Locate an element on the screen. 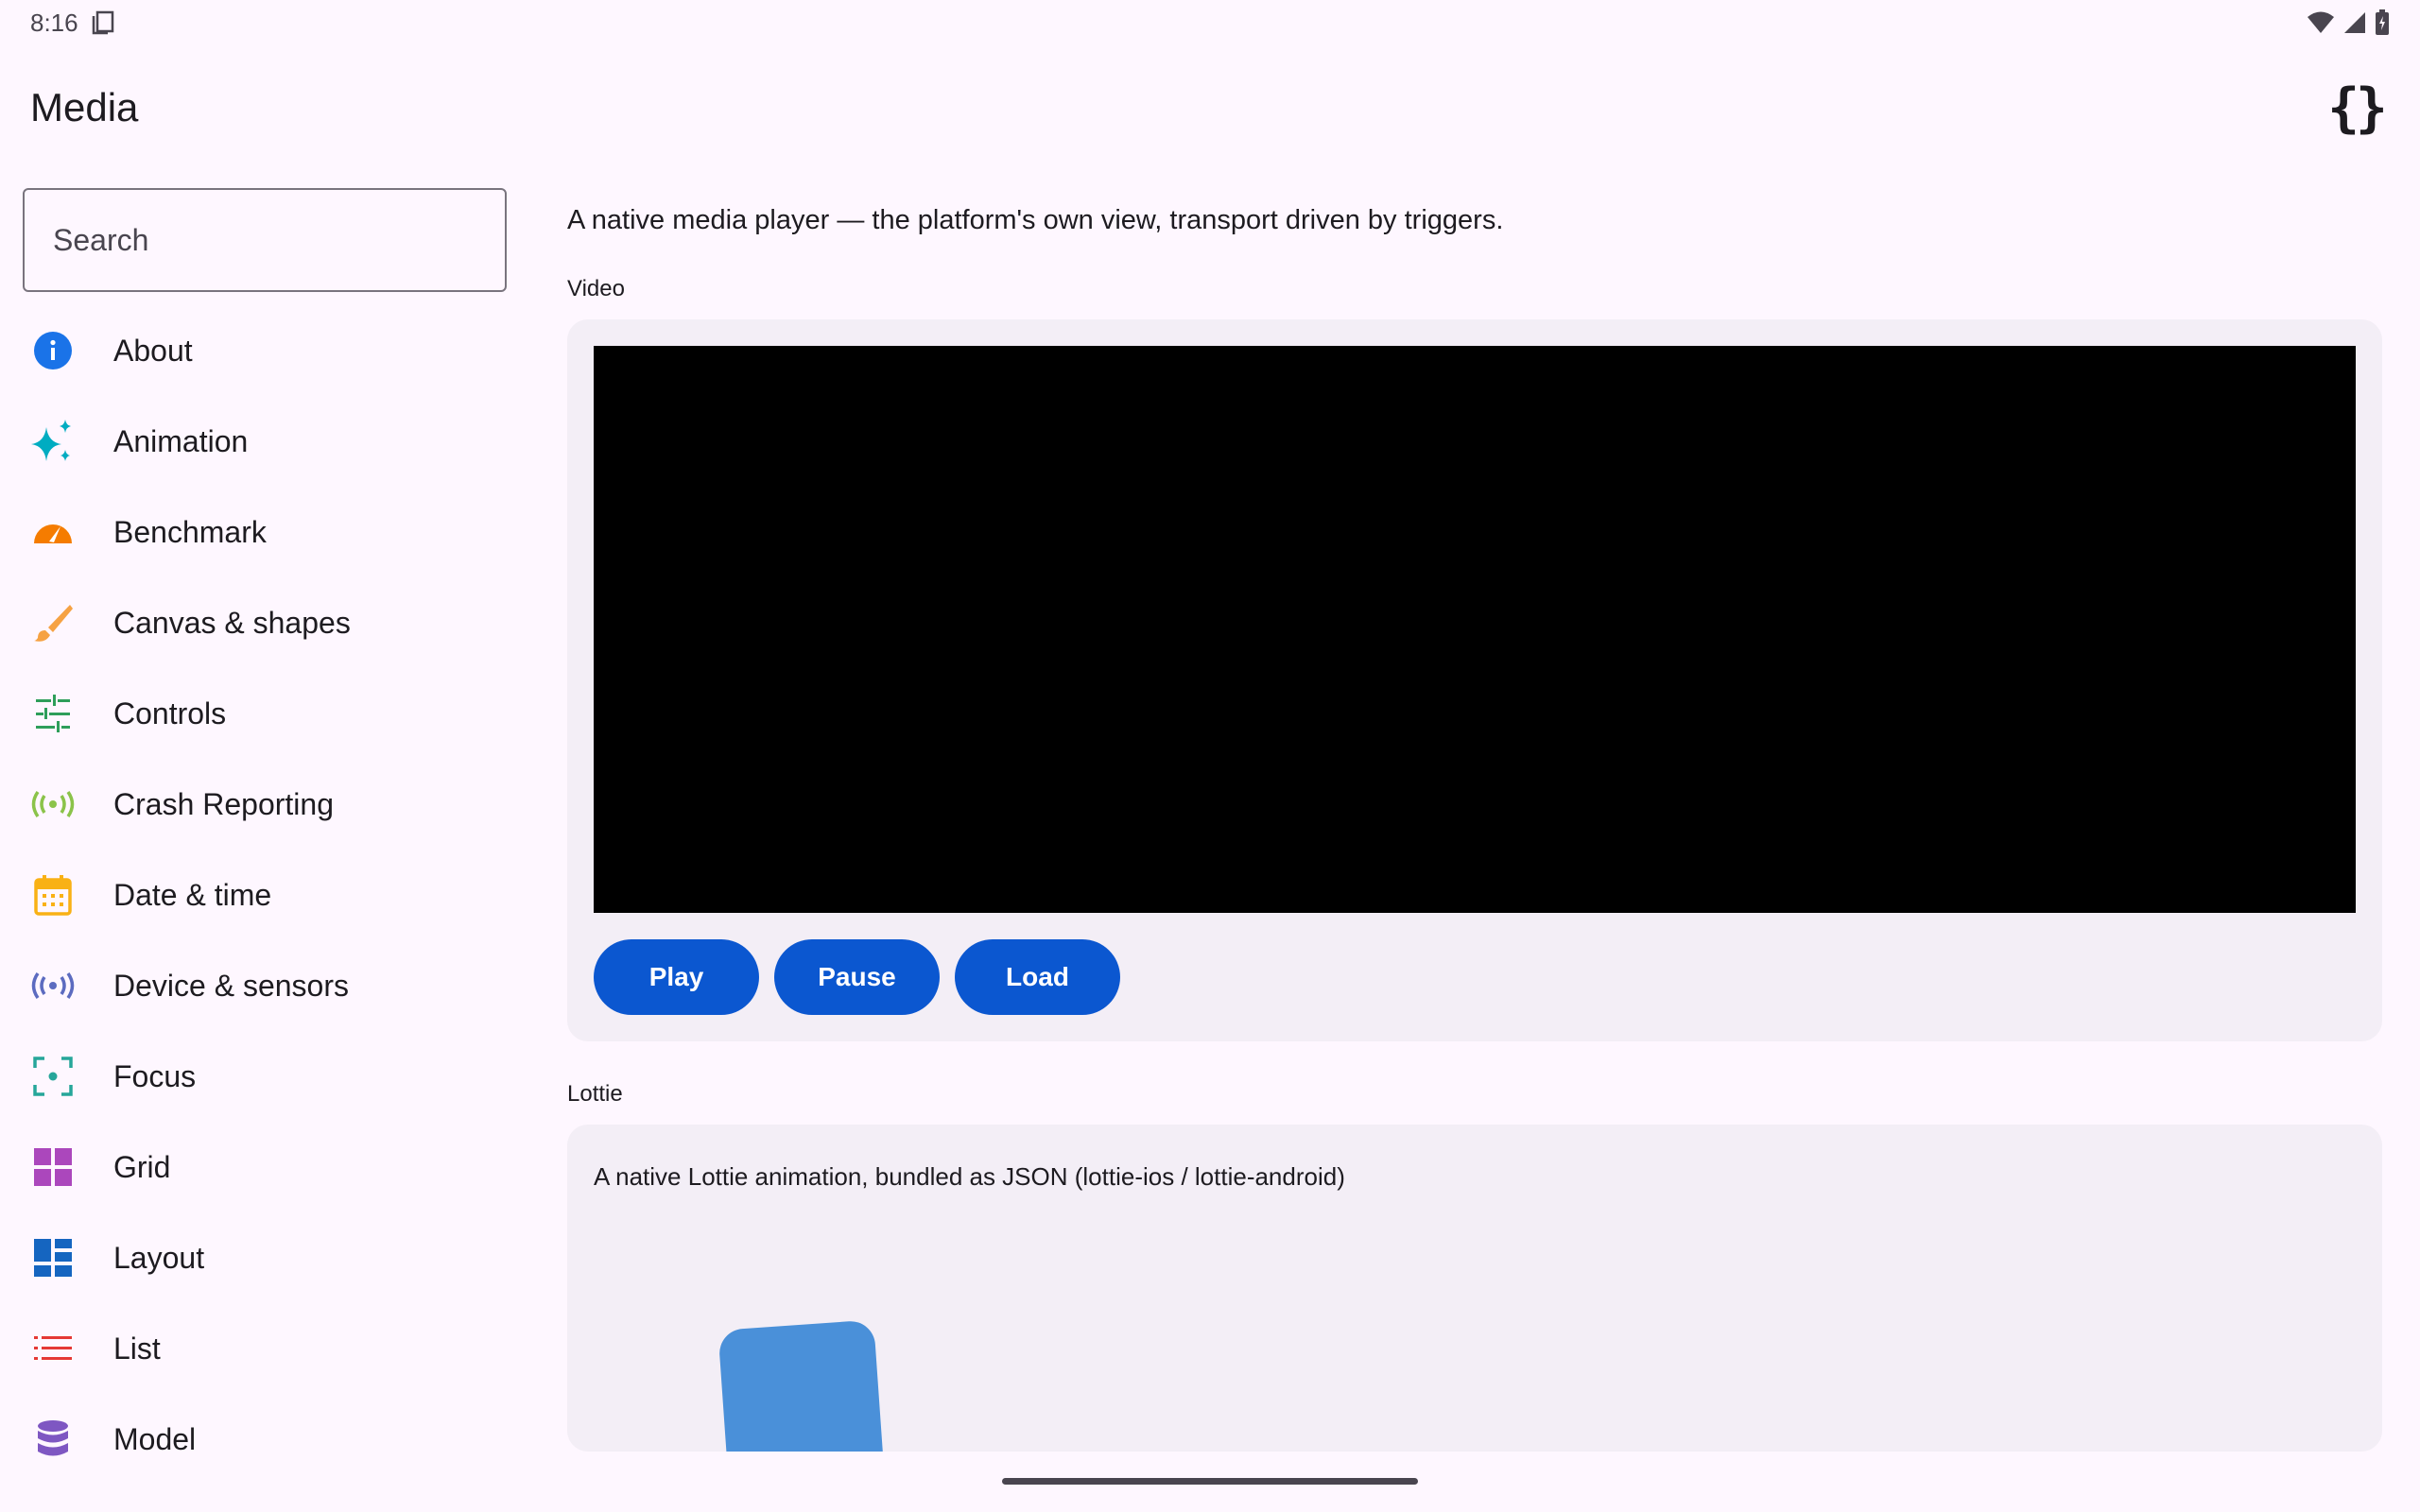 The image size is (2420, 1512). lottie-section-label: Lottie is located at coordinates (595, 1094).